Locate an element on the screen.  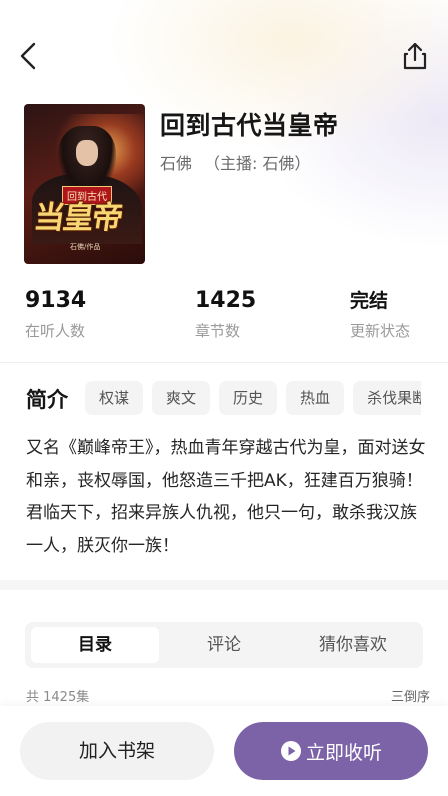
stat-chapters: 1425 章节数 is located at coordinates (225, 313).